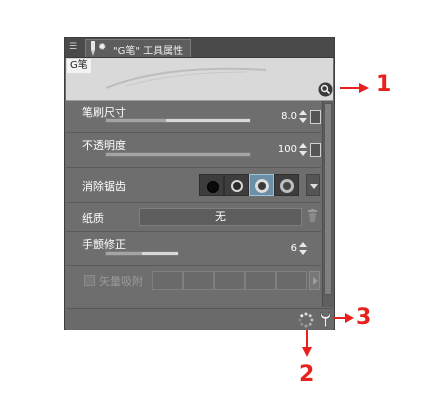 The image size is (437, 410). What do you see at coordinates (236, 185) in the screenshot?
I see `antialias-weak-button` at bounding box center [236, 185].